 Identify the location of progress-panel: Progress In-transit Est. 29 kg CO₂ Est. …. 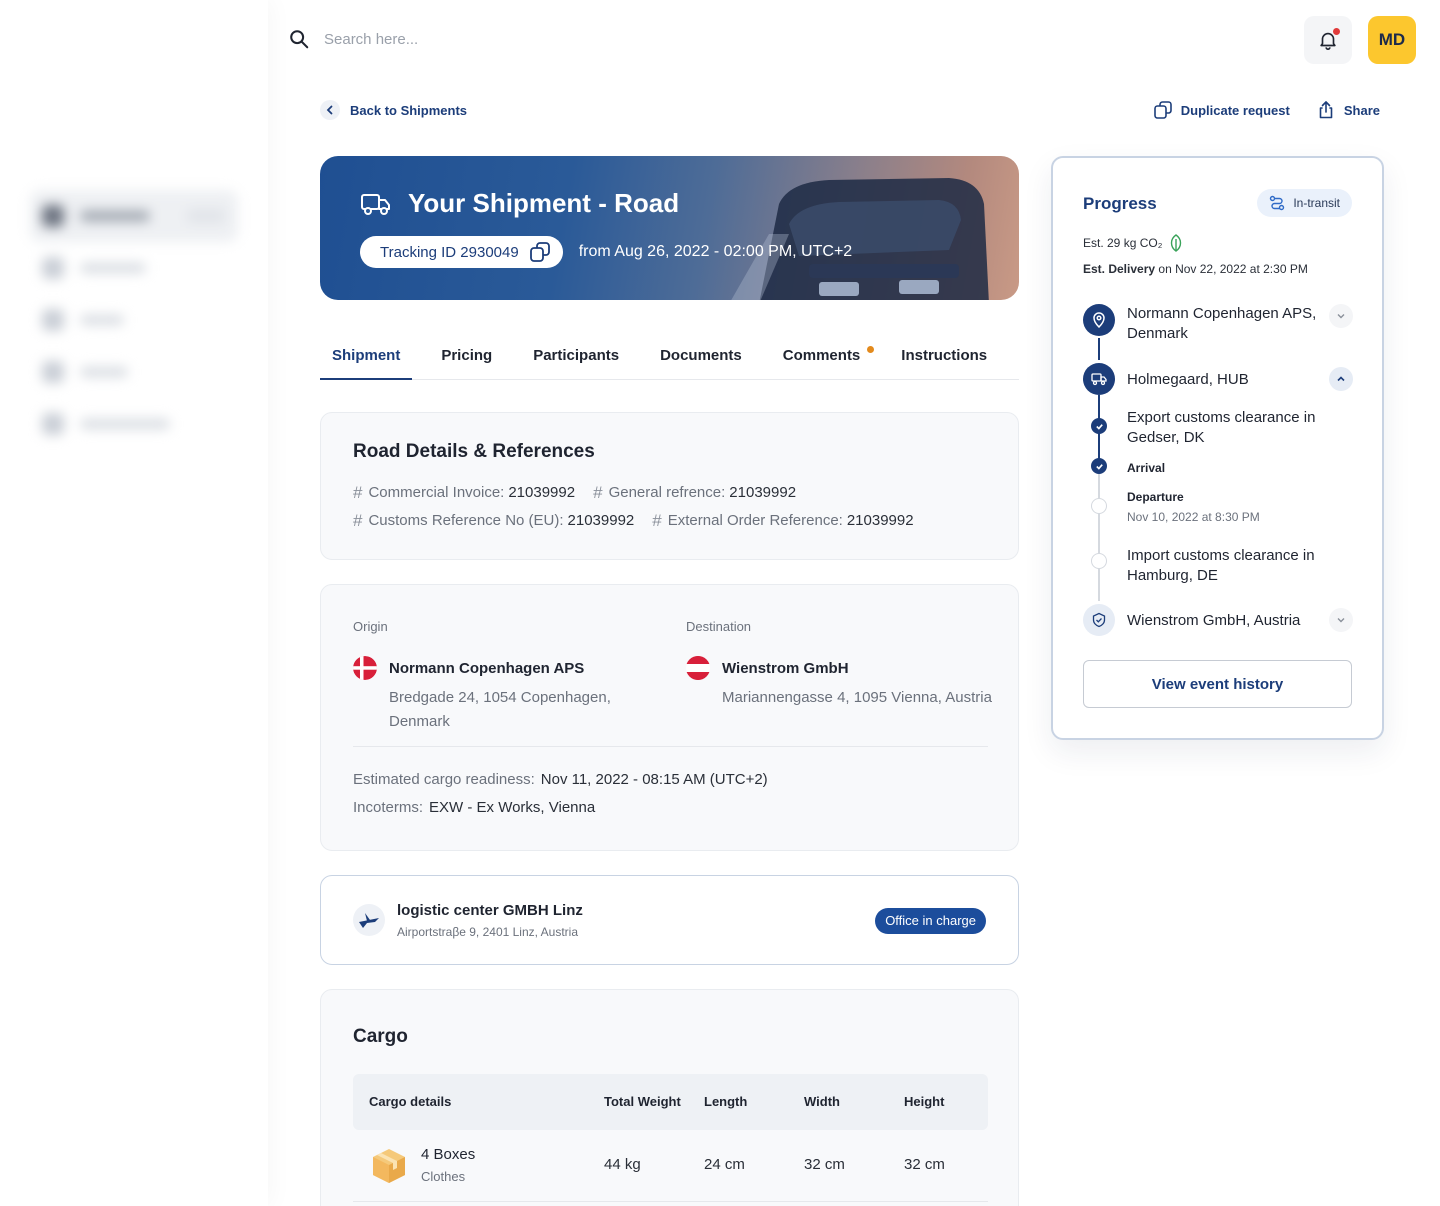
(1217, 448).